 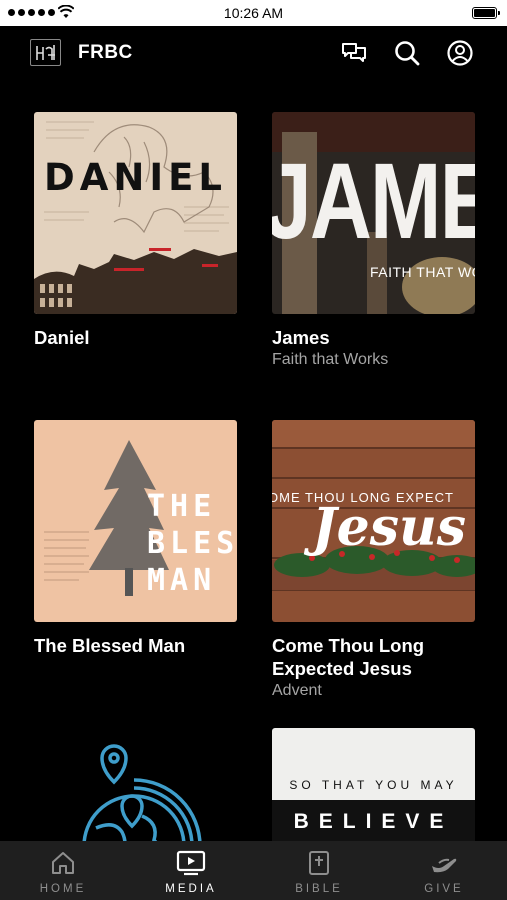 What do you see at coordinates (330, 359) in the screenshot?
I see `card-subtitle: Faith that Works` at bounding box center [330, 359].